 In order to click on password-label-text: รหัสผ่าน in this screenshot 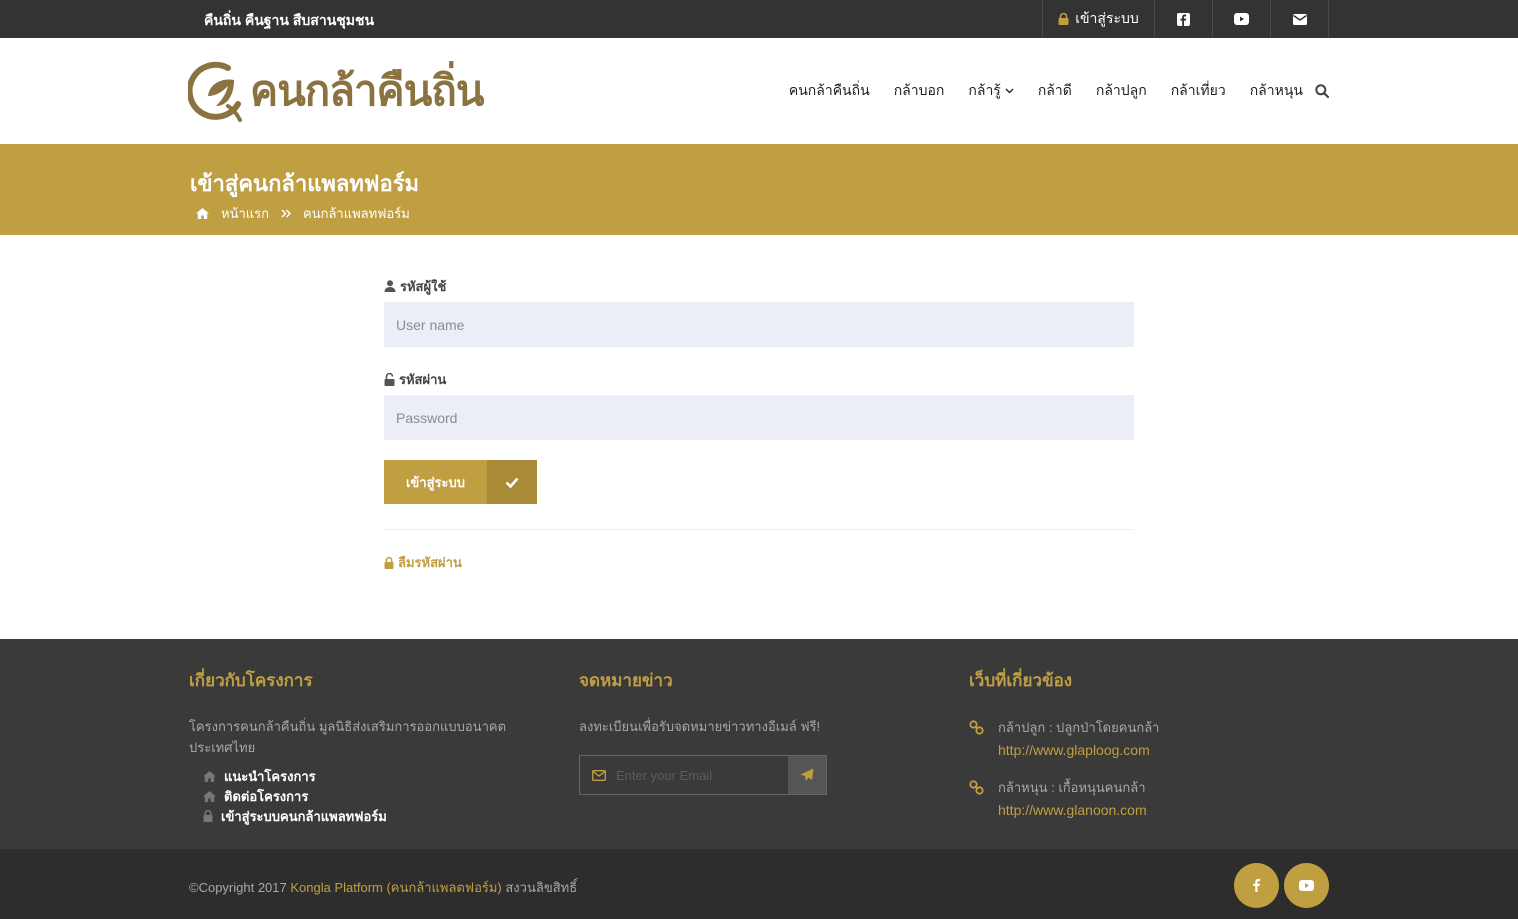, I will do `click(423, 379)`.